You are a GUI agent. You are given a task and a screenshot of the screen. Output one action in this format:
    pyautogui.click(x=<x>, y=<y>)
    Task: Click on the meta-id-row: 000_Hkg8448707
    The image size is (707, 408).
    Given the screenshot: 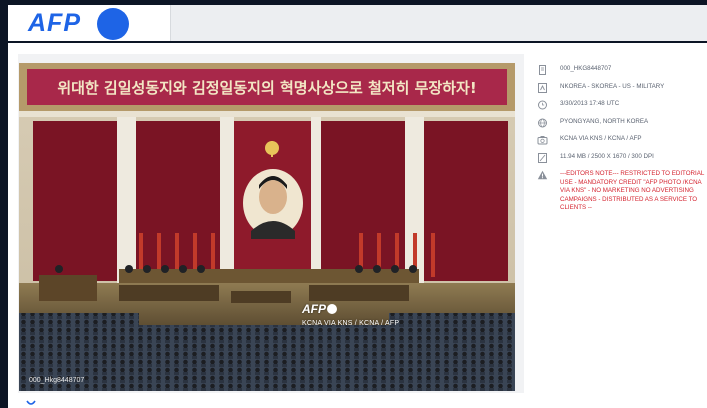 What is the action you would take?
    pyautogui.click(x=622, y=70)
    